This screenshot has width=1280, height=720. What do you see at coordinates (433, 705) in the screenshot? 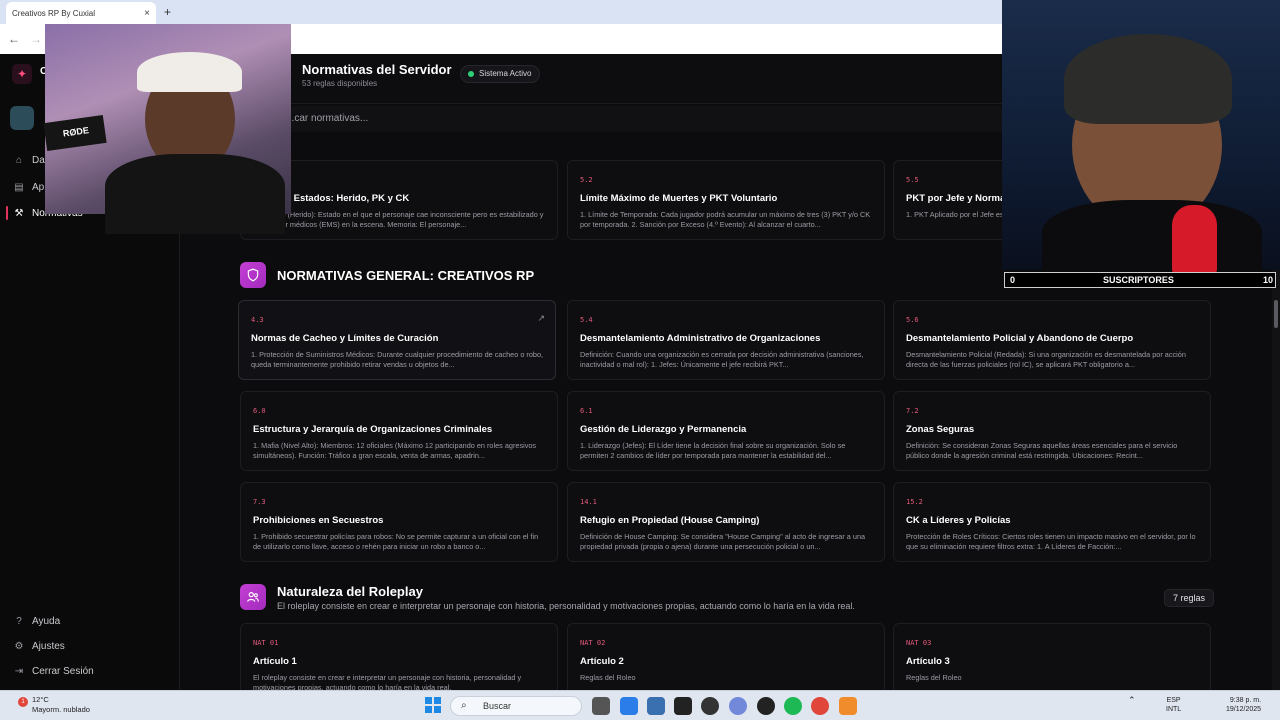
I see `windows-start-icon` at bounding box center [433, 705].